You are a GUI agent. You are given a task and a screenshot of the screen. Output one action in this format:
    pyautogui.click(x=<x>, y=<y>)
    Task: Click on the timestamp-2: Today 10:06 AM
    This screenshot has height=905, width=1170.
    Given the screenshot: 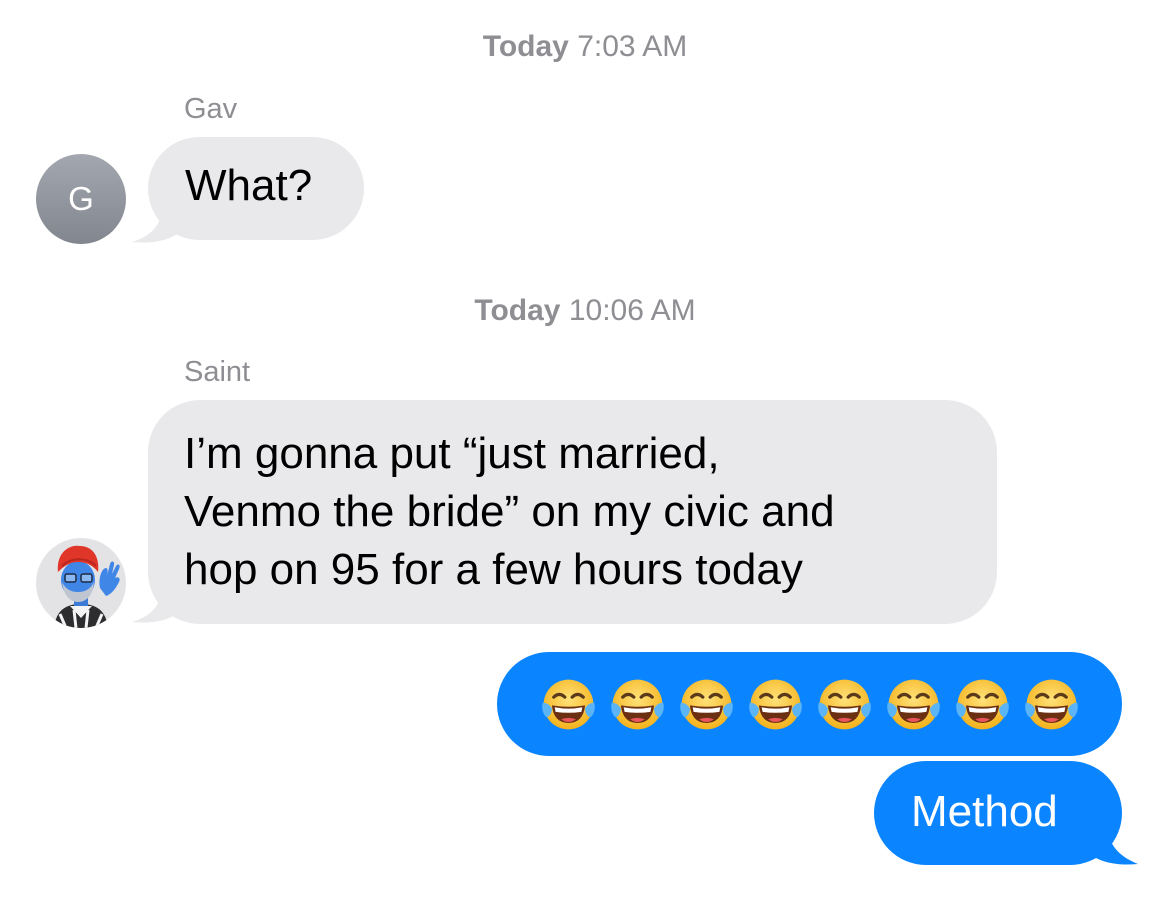 What is the action you would take?
    pyautogui.click(x=585, y=311)
    